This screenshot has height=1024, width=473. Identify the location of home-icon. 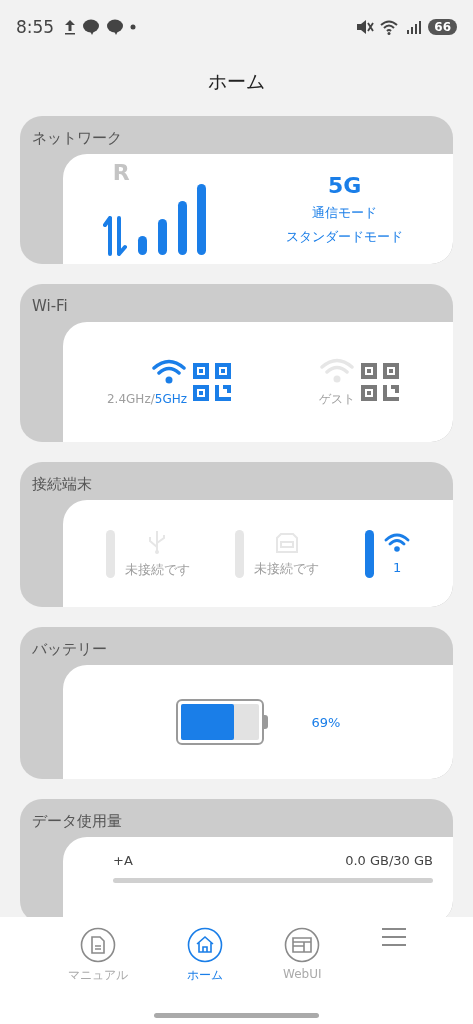
(205, 945).